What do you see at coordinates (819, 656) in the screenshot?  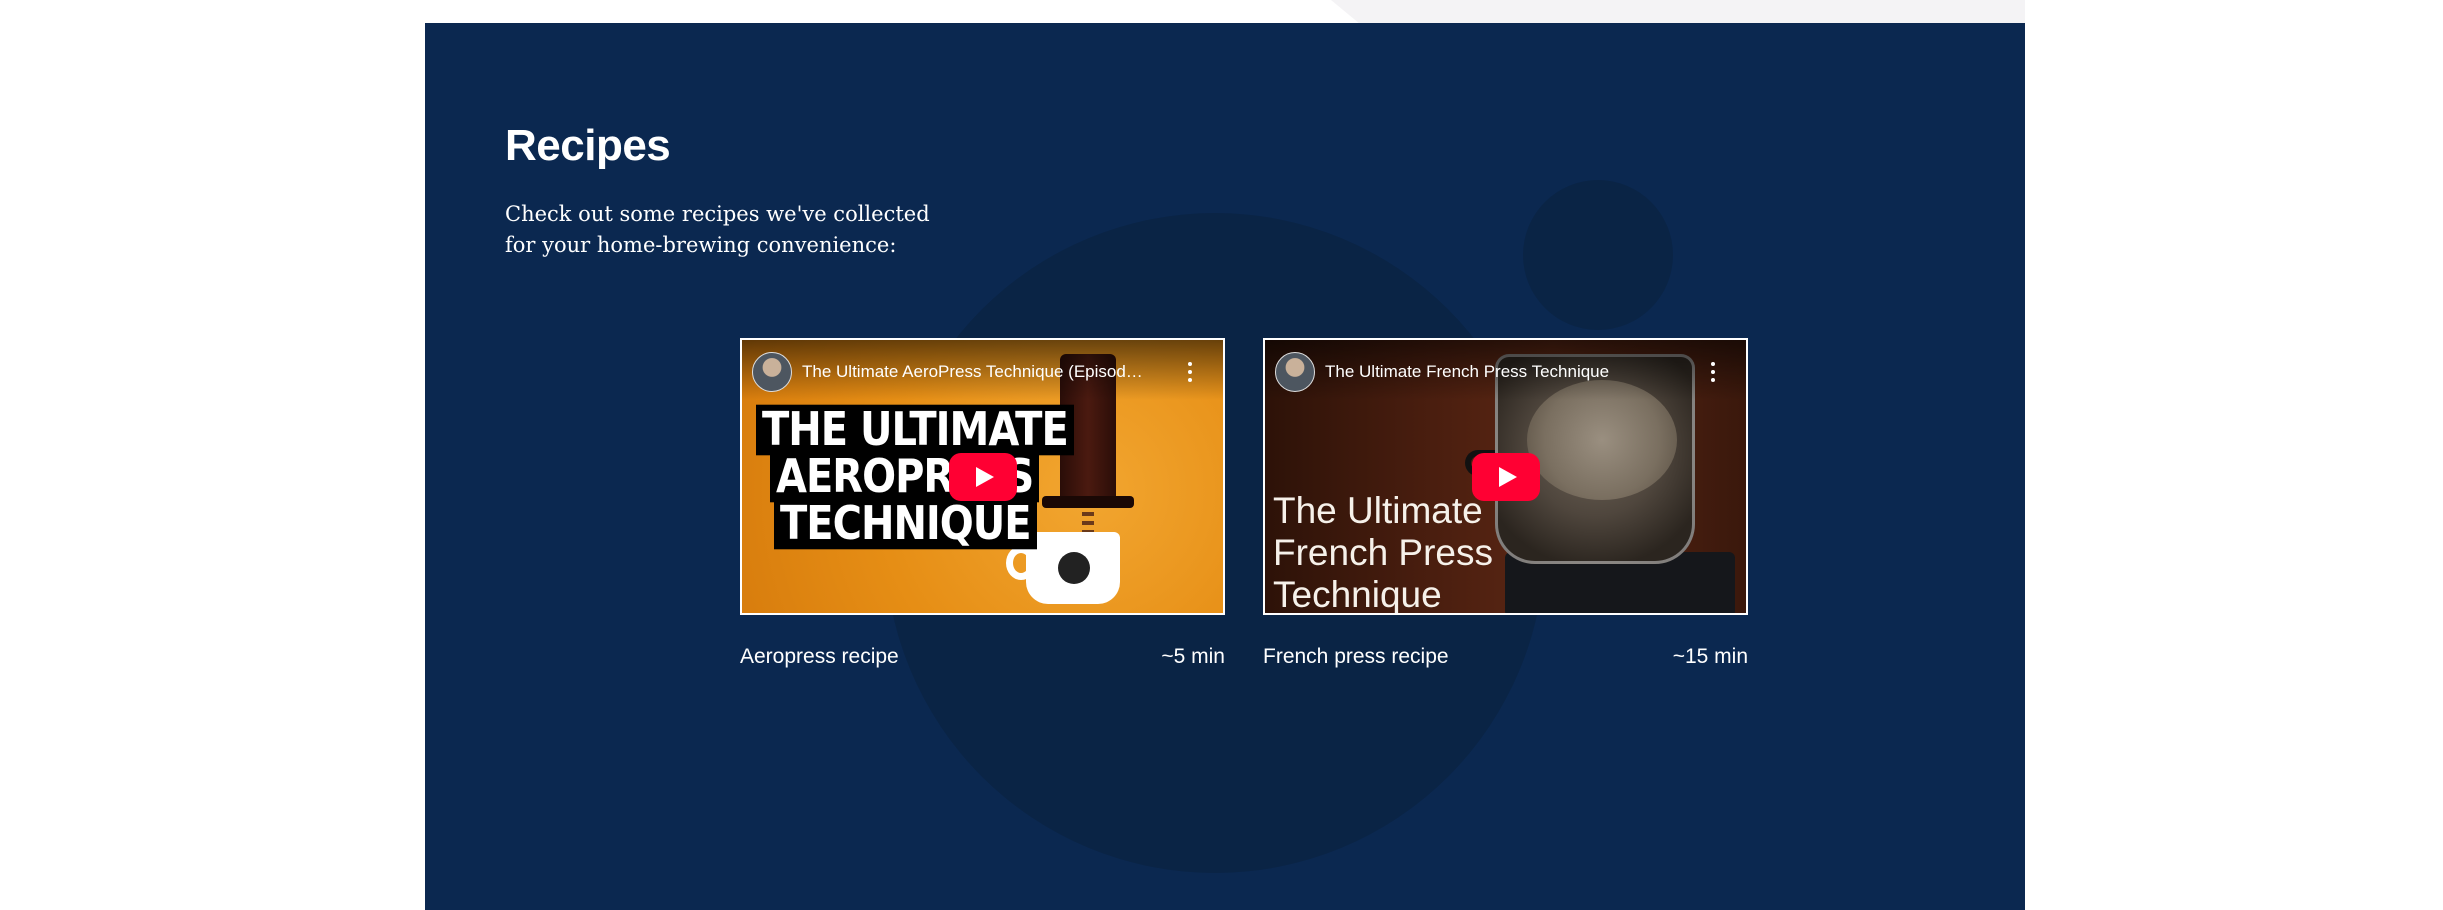 I see `recipe-name: Aeropress recipe` at bounding box center [819, 656].